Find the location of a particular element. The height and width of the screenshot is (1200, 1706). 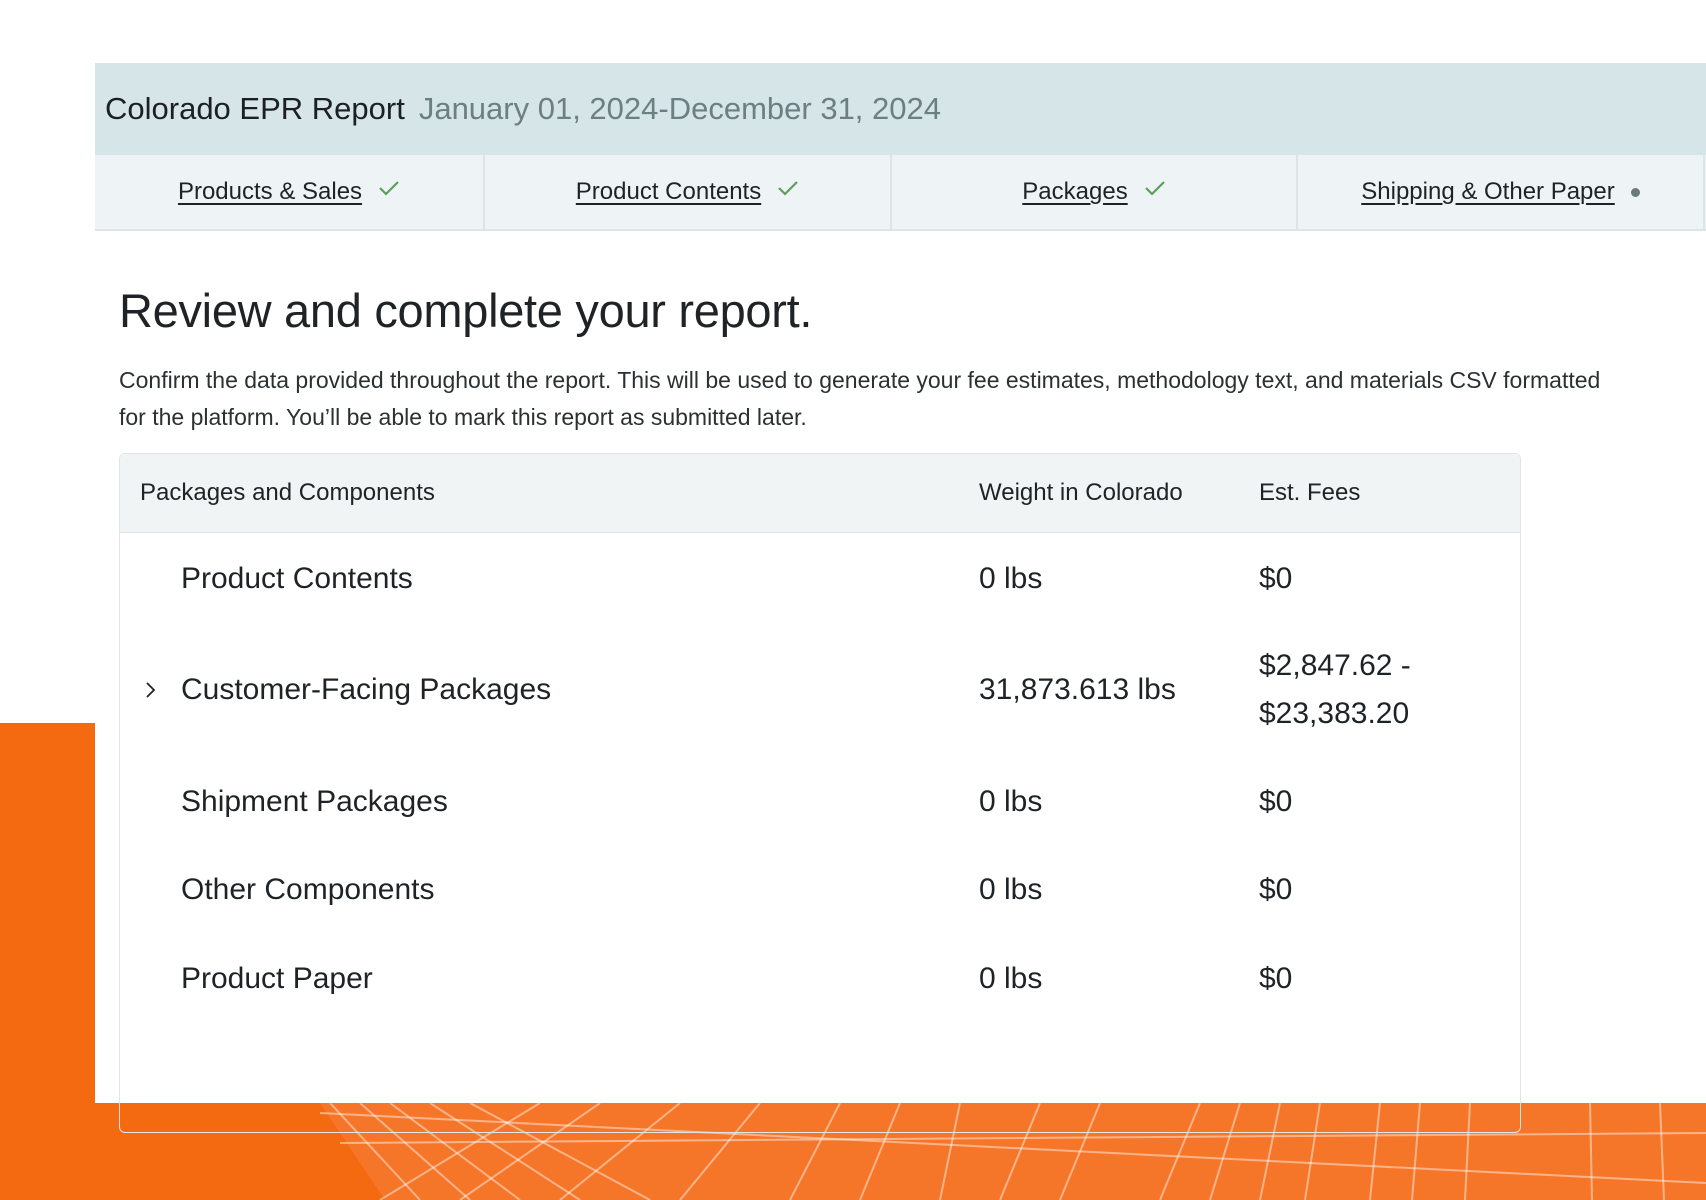

tab-products-sales: Products & Sales is located at coordinates (290, 192).